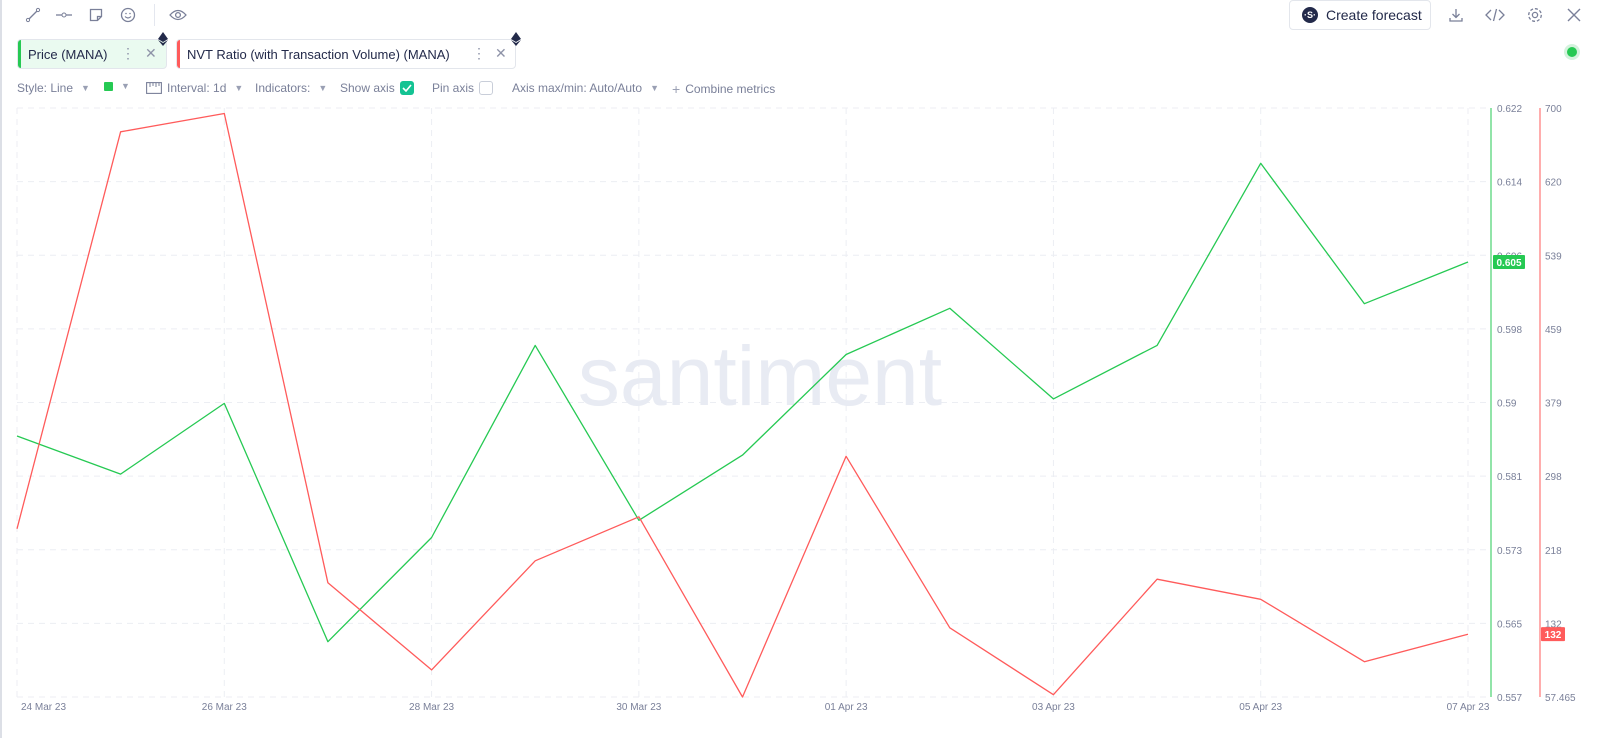  What do you see at coordinates (108, 86) in the screenshot?
I see `color-swatch` at bounding box center [108, 86].